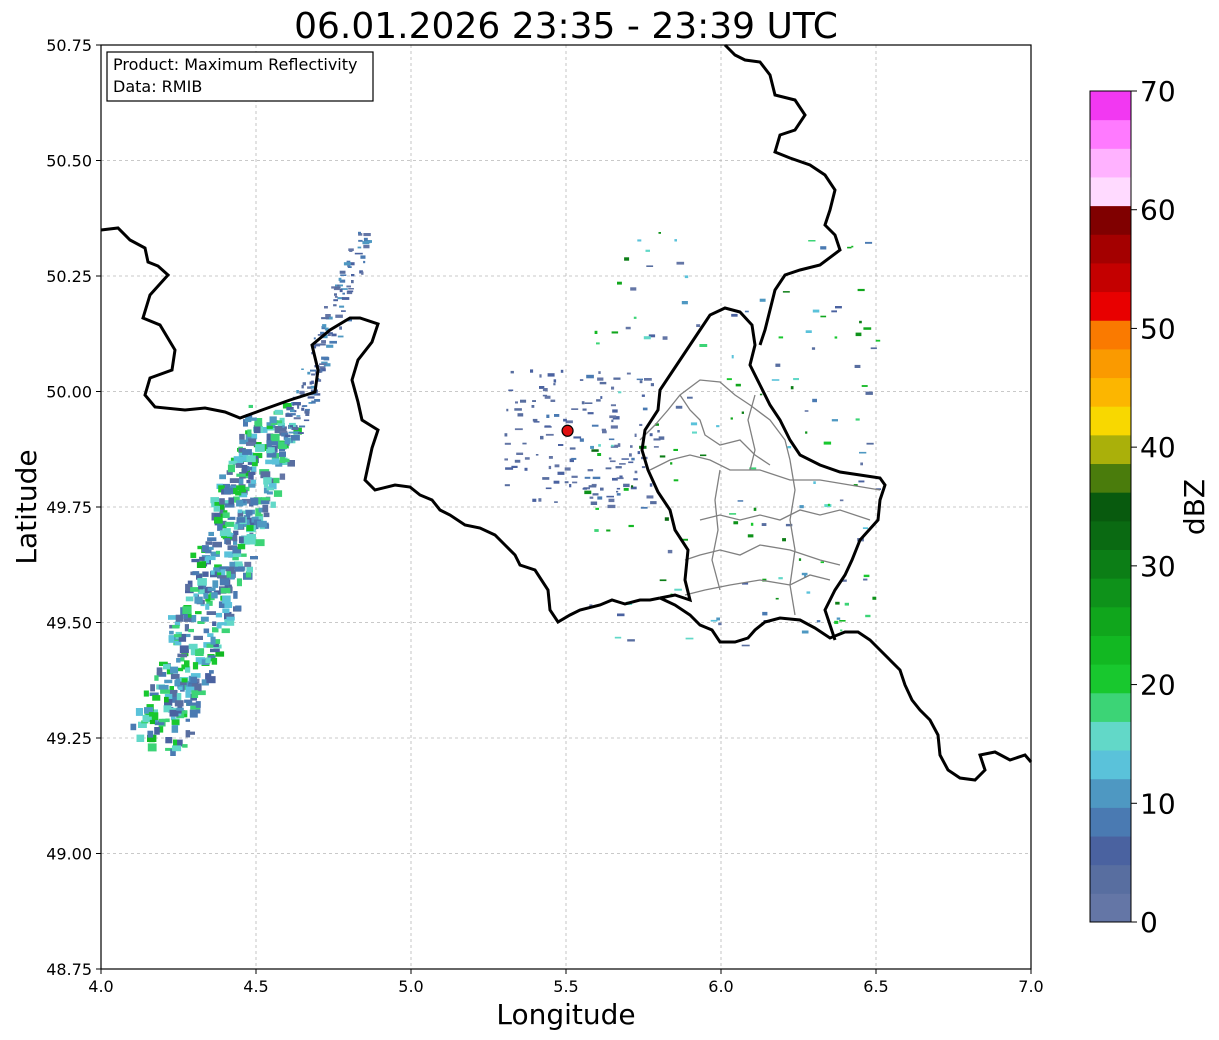  Describe the element at coordinates (410, 986) in the screenshot. I see `x-tick-label: 5.0` at that location.